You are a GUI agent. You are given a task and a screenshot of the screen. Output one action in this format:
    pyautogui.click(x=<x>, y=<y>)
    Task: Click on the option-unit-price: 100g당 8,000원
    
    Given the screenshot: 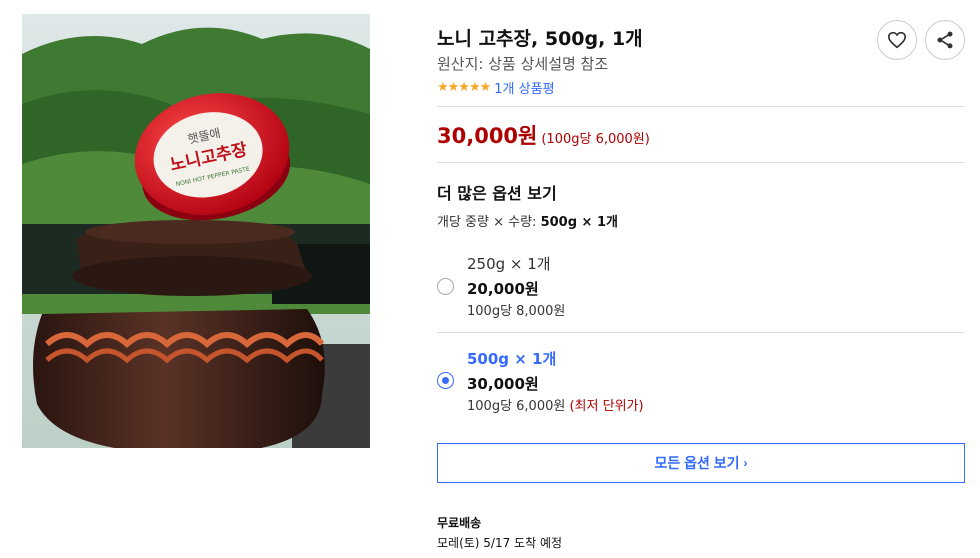 What is the action you would take?
    pyautogui.click(x=516, y=309)
    